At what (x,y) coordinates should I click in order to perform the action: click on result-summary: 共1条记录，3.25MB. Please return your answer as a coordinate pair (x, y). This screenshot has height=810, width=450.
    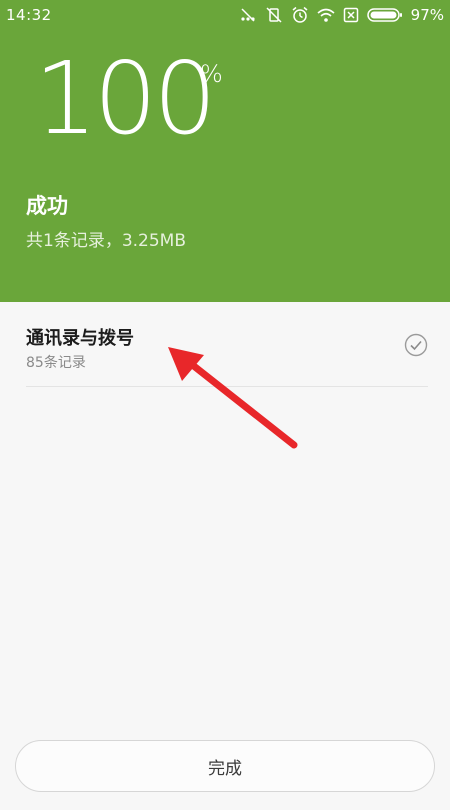
    Looking at the image, I should click on (106, 241).